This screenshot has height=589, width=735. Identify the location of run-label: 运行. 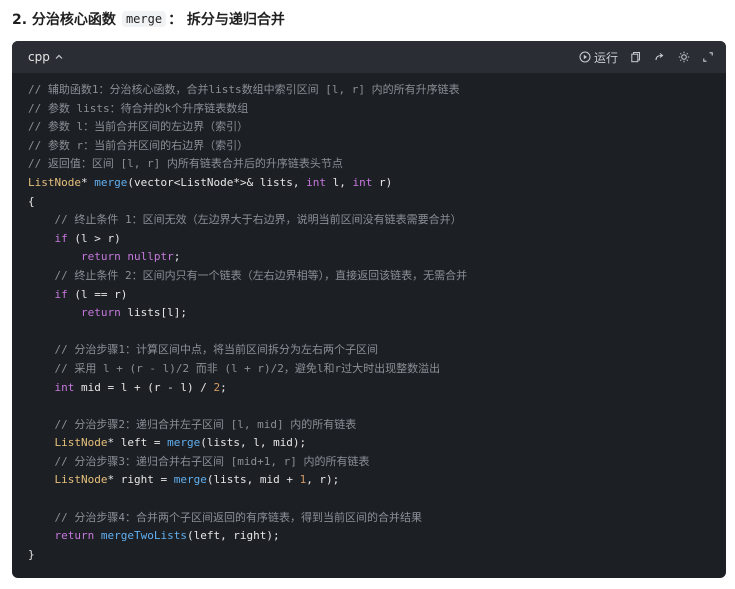
(605, 57).